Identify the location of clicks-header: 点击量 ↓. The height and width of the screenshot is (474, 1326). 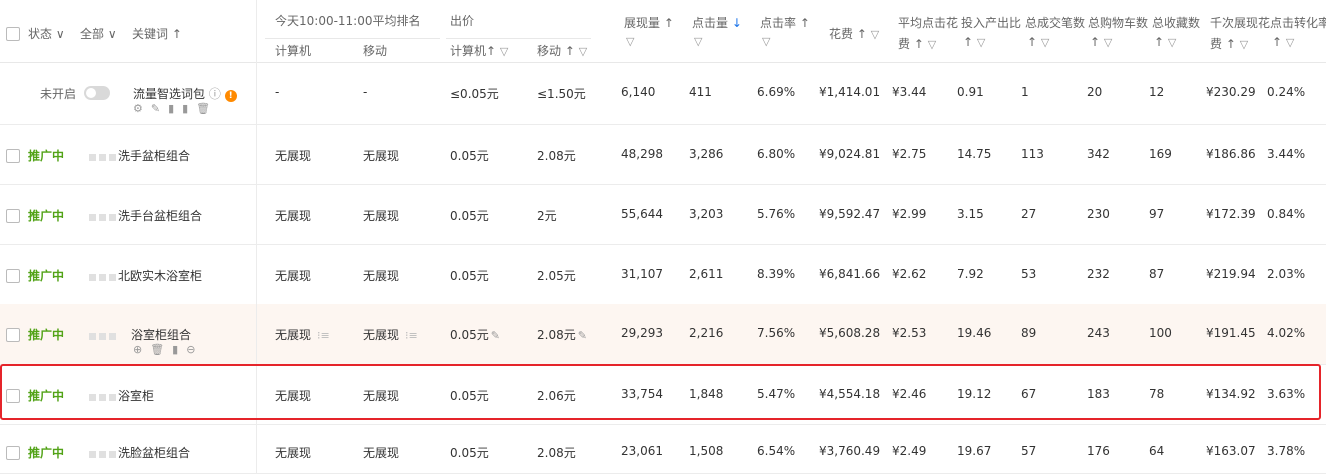
(717, 22).